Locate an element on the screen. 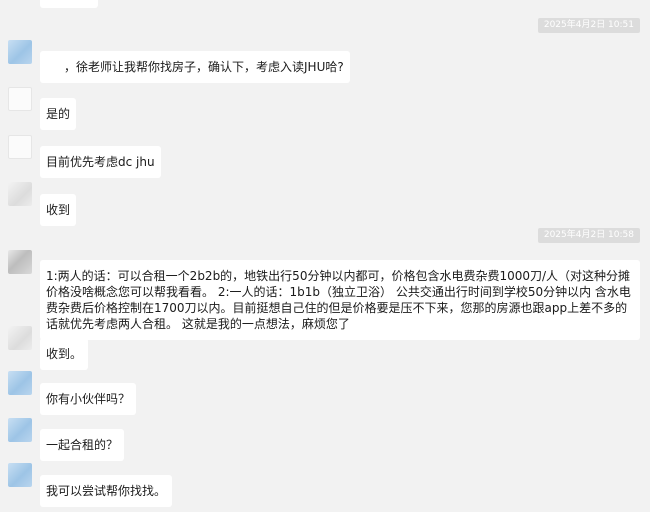 The height and width of the screenshot is (512, 650). message-bubble: ，徐老师让我帮你找房子，确认下，考虑入读JHU哈? is located at coordinates (195, 67).